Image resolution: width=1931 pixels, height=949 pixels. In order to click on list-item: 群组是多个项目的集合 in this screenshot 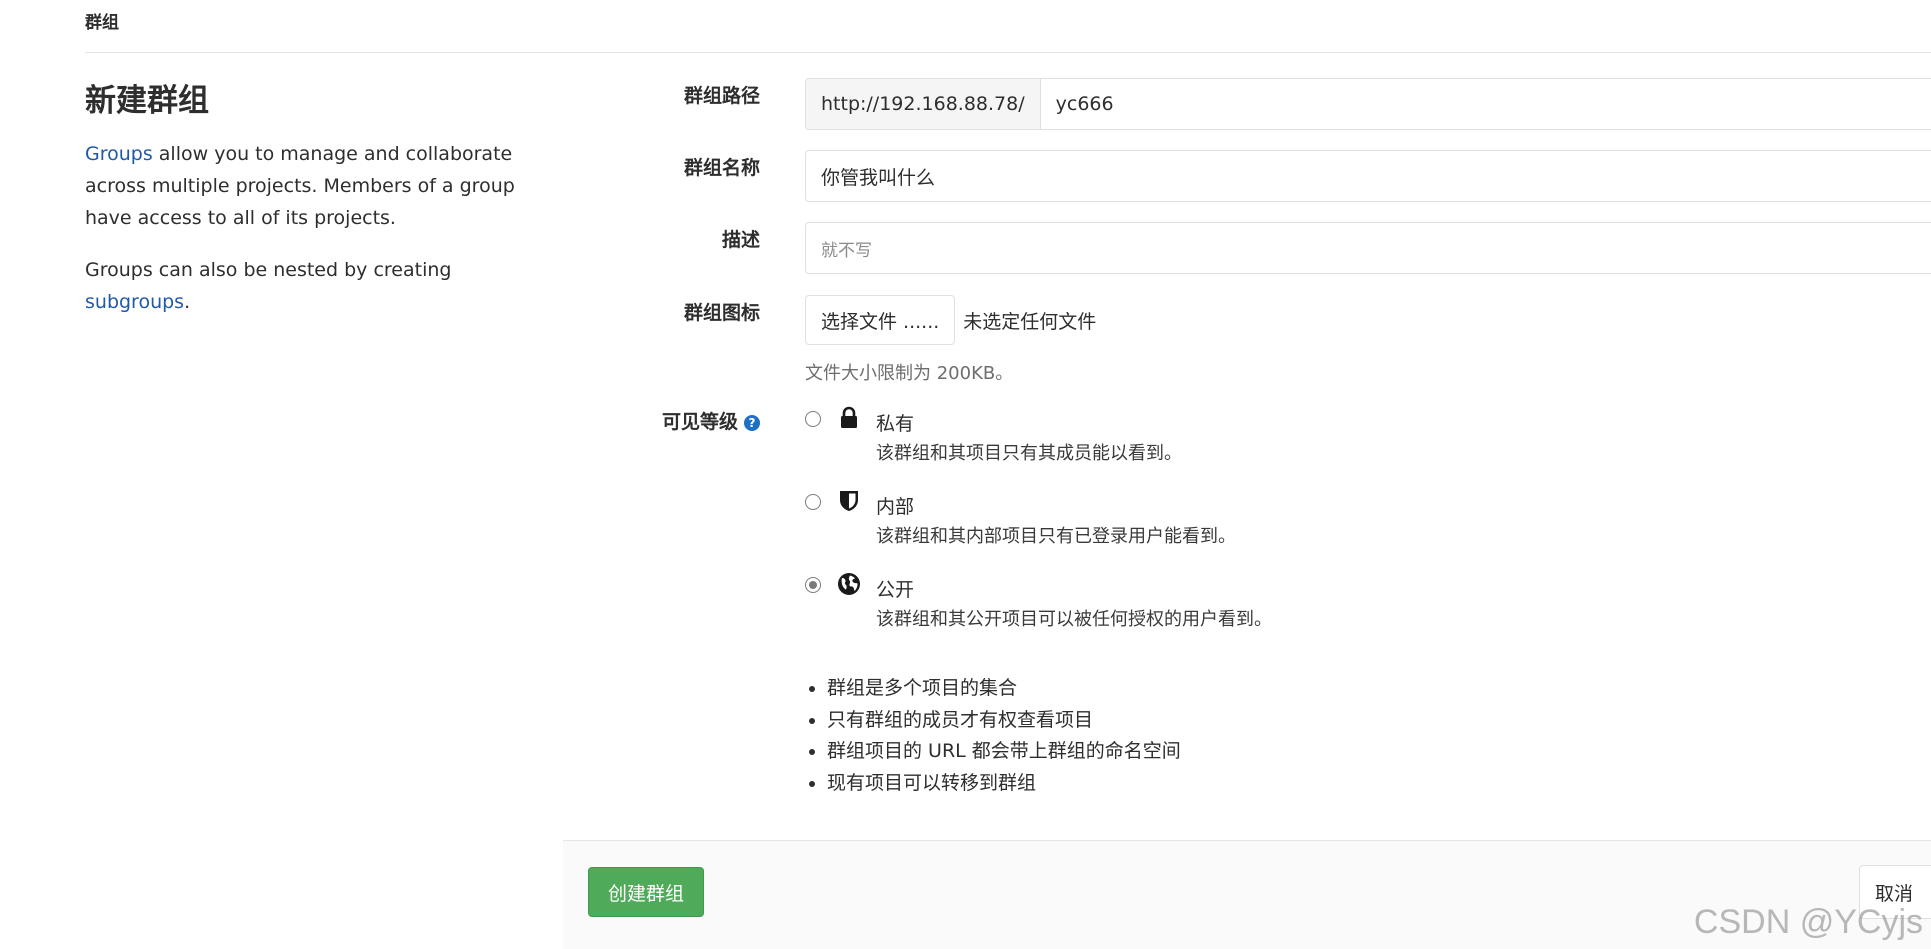, I will do `click(1004, 689)`.